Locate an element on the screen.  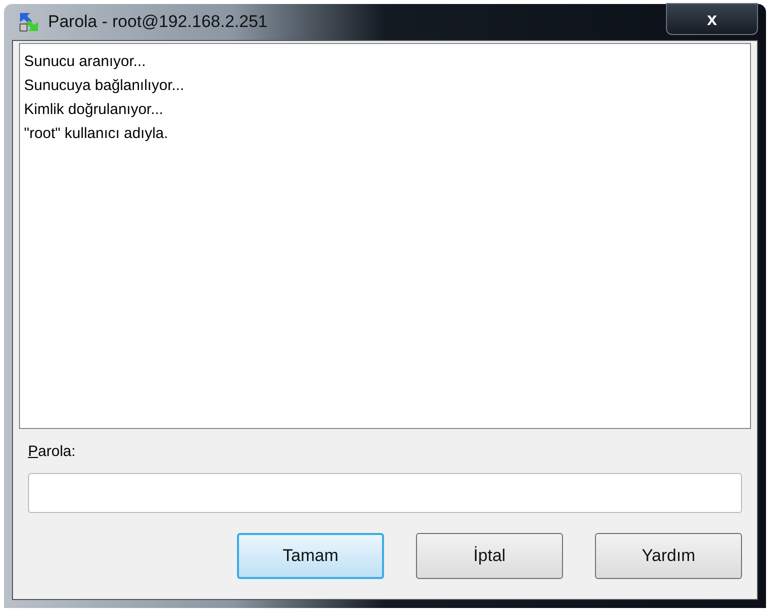
dialog-button: İptal is located at coordinates (489, 555).